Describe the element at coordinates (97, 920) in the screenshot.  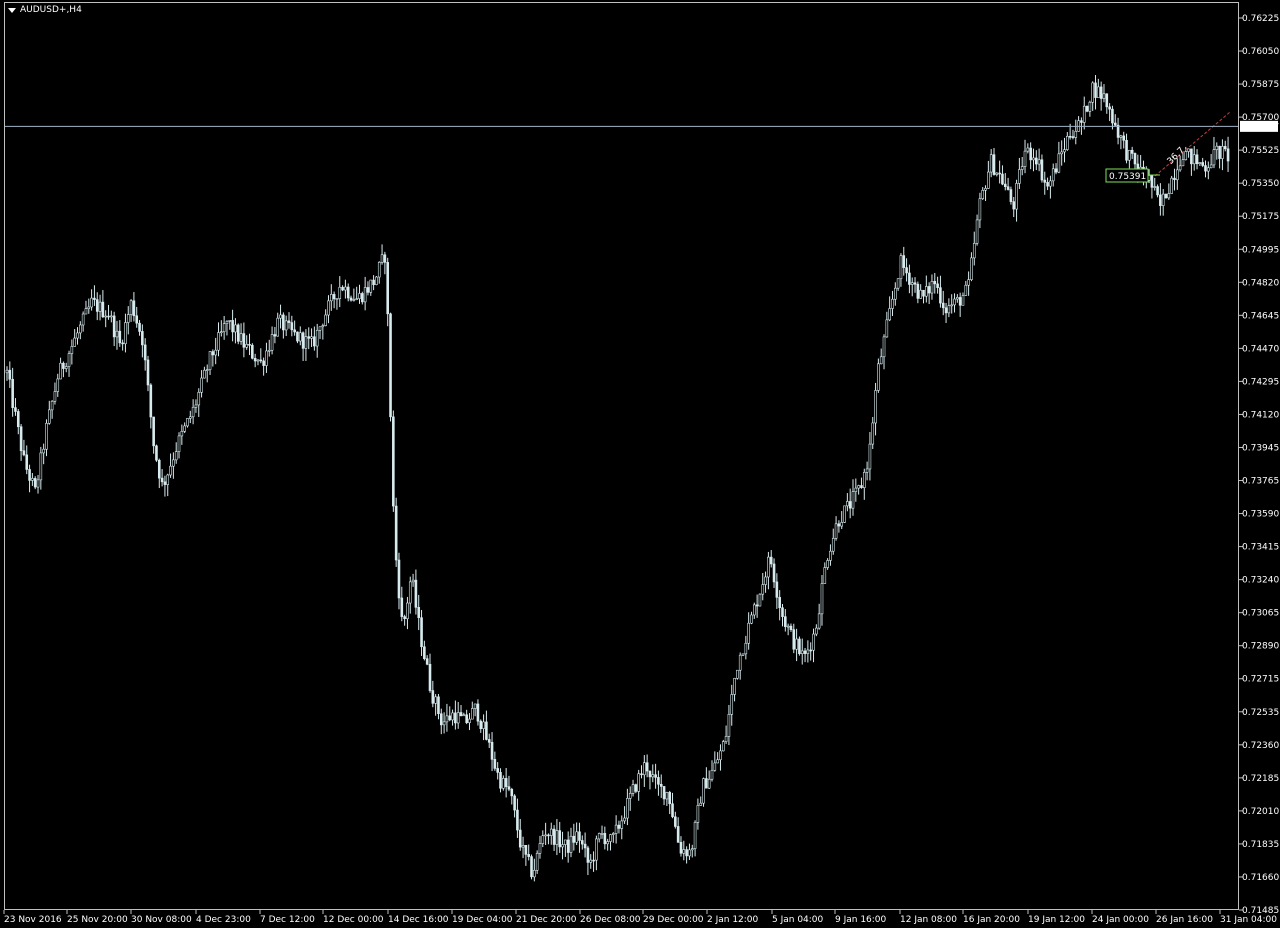
I see `x-tick-label: 25 Nov 20:00` at that location.